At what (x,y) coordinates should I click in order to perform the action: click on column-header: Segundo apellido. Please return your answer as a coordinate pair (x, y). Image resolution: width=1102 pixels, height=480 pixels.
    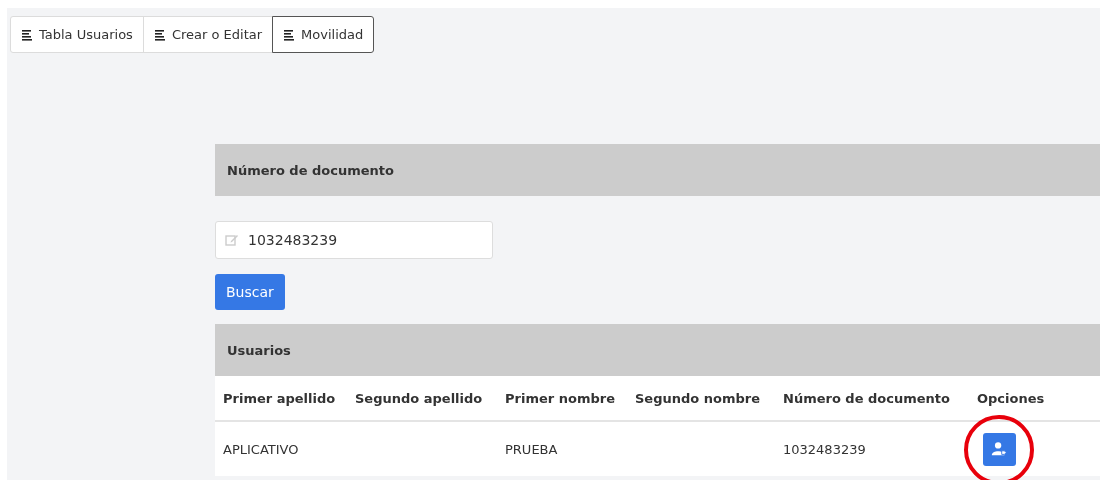
    Looking at the image, I should click on (419, 398).